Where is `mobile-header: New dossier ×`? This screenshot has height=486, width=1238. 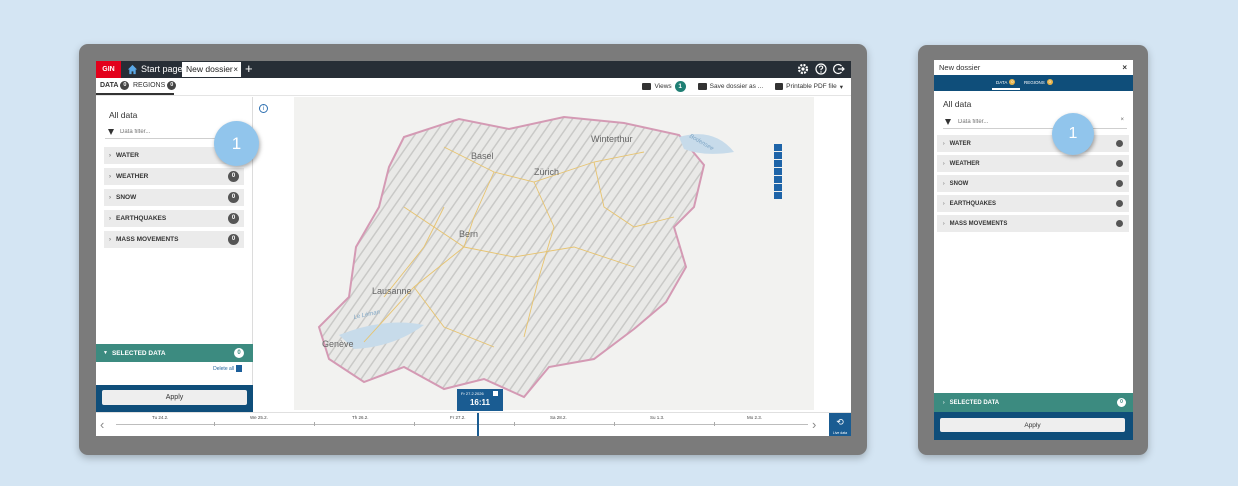
mobile-header: New dossier × is located at coordinates (1033, 67).